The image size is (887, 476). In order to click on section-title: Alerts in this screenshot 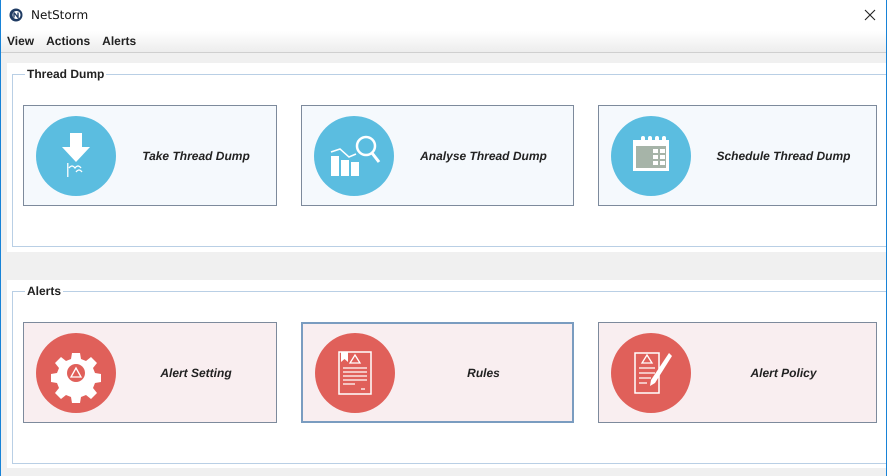, I will do `click(44, 291)`.